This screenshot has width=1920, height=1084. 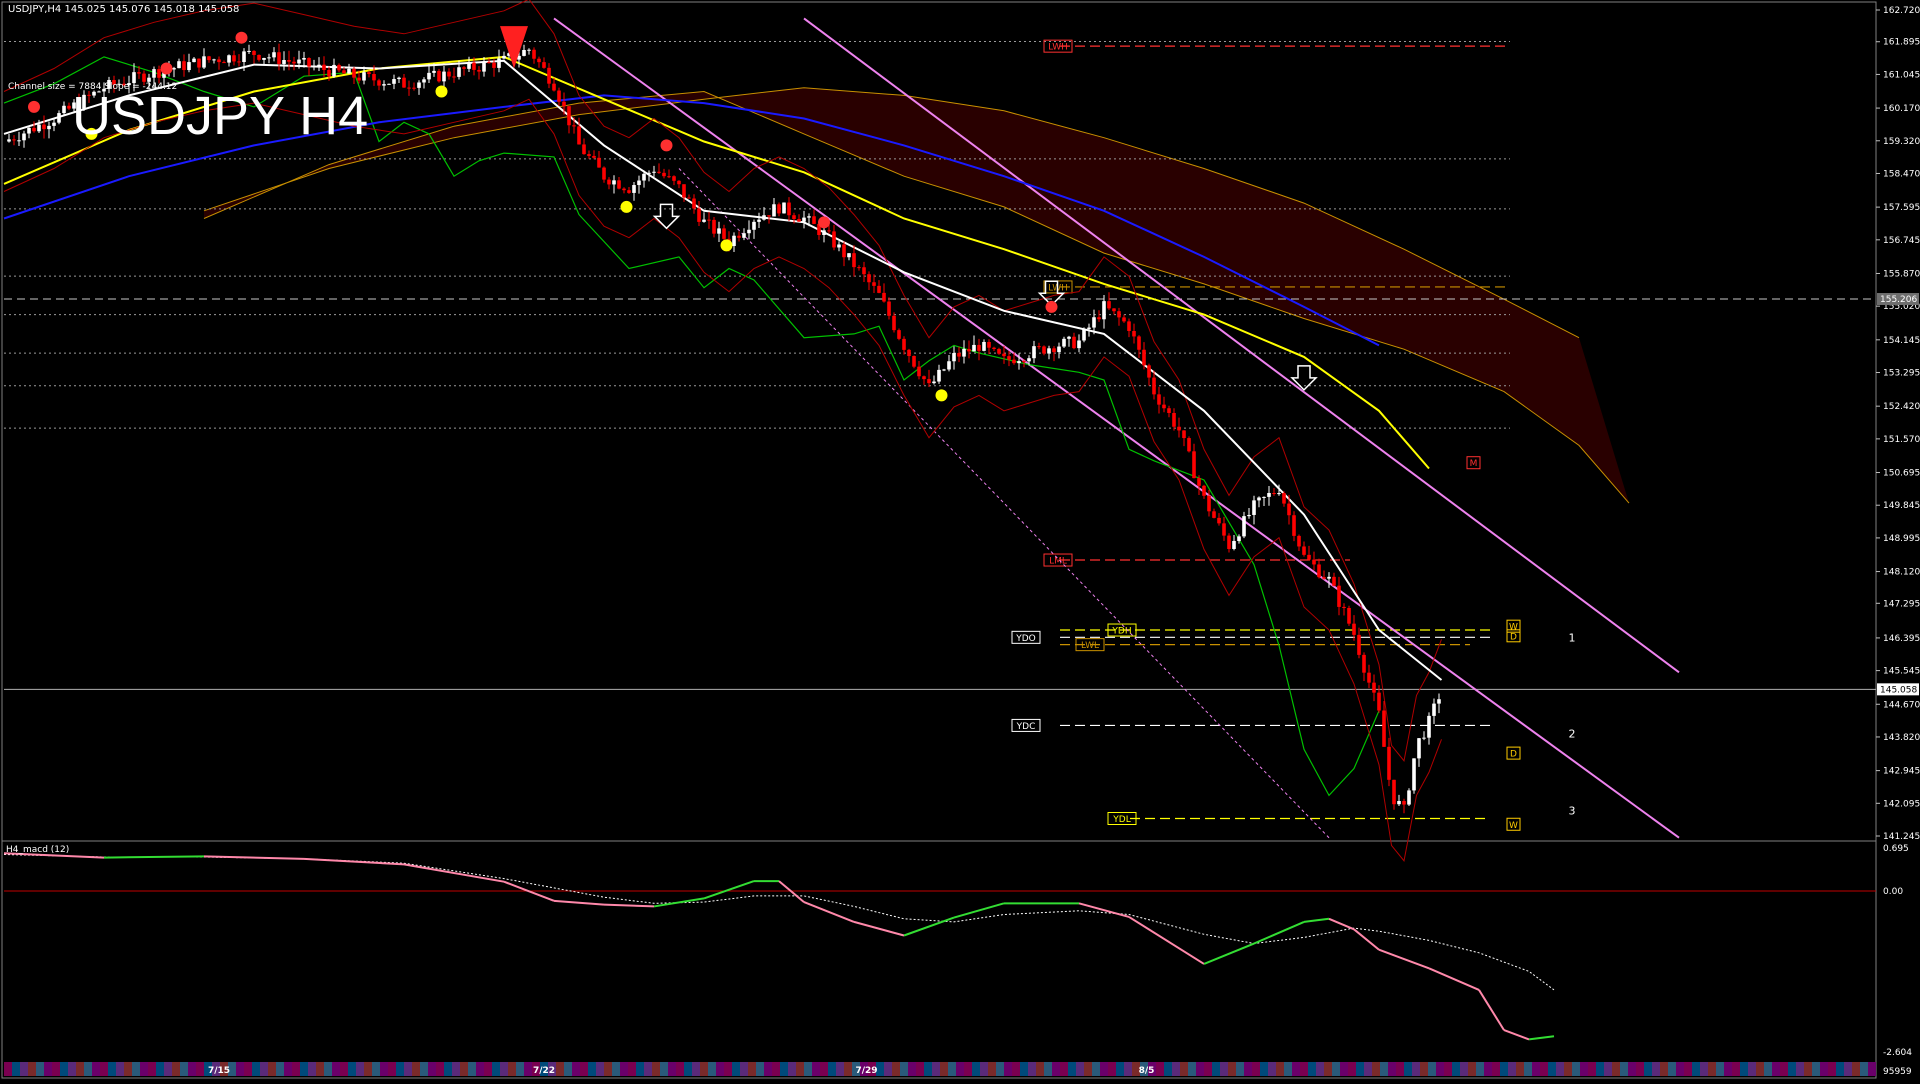 I want to click on price-tick-label: 160.170, so click(x=1901, y=109).